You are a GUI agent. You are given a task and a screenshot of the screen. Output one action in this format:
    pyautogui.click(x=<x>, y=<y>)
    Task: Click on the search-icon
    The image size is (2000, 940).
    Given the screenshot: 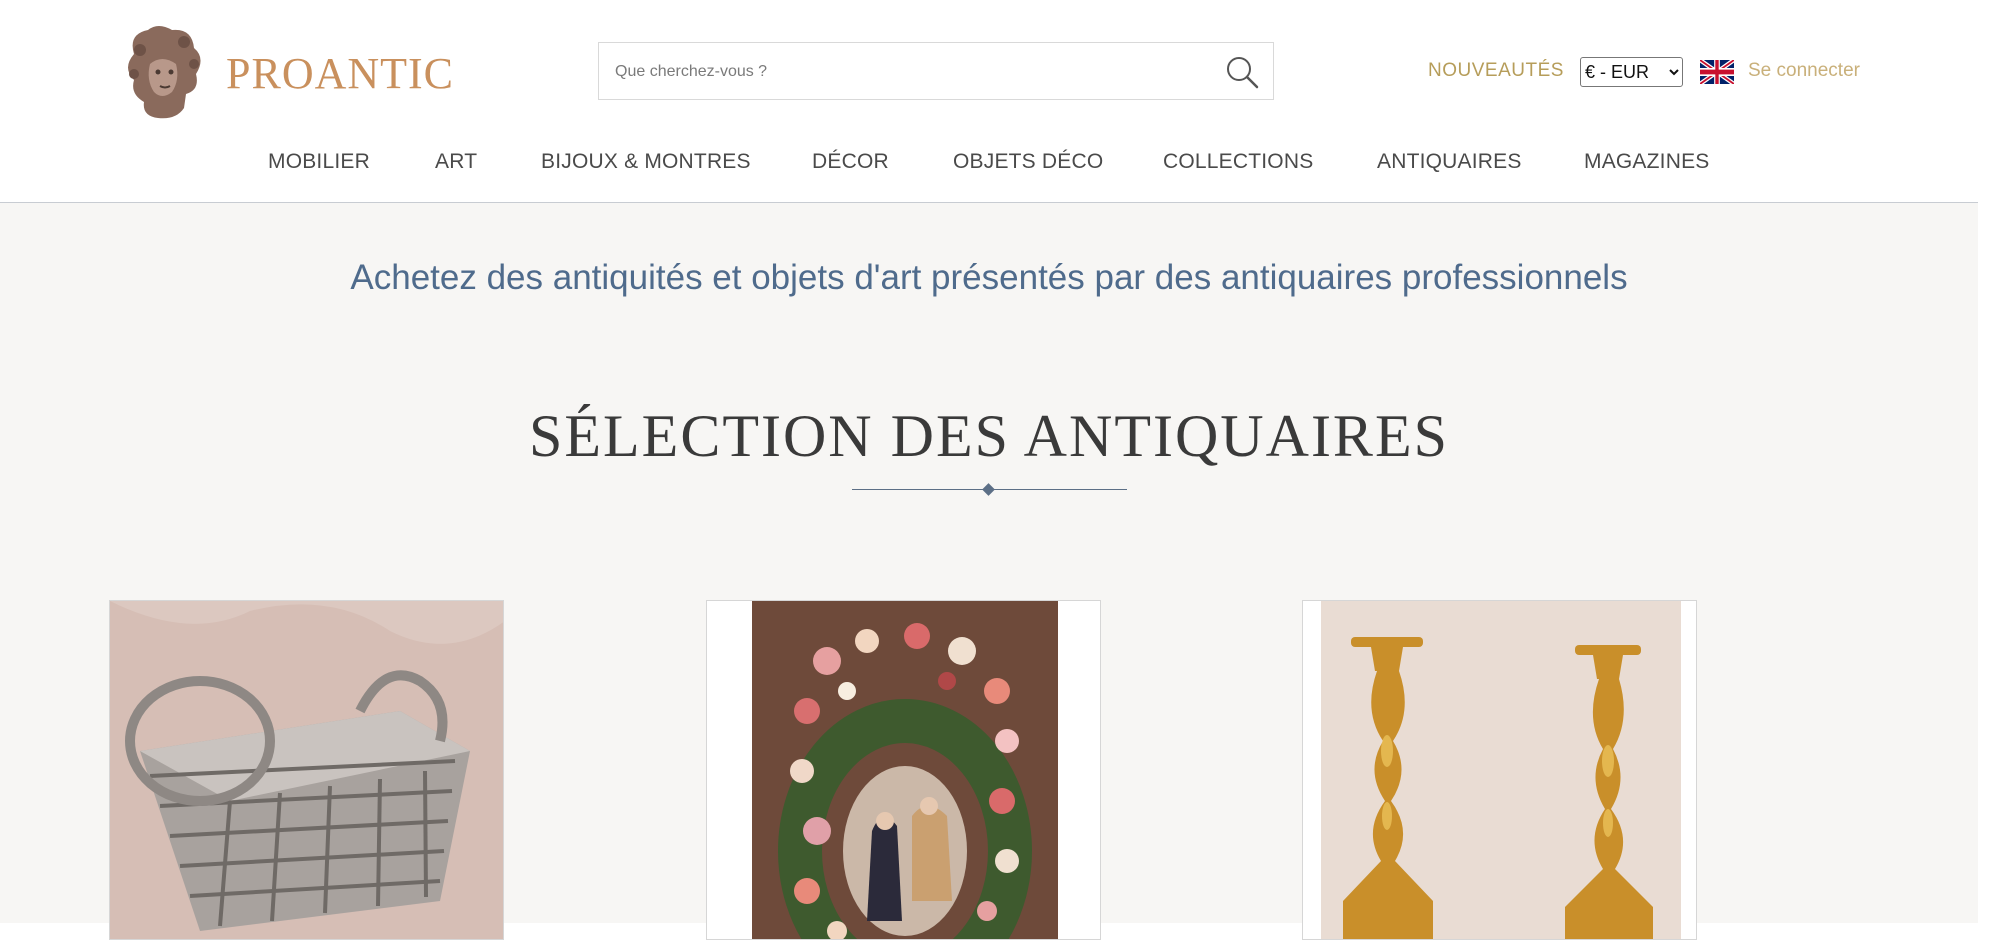 What is the action you would take?
    pyautogui.click(x=1242, y=72)
    